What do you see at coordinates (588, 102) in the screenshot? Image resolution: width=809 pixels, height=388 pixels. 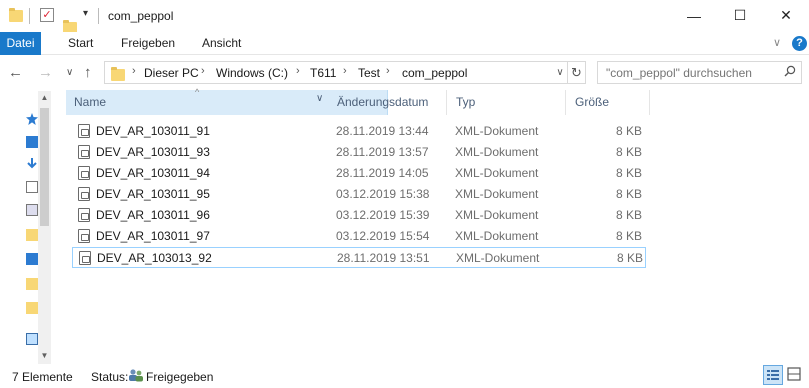 I see `column-size: Größe` at bounding box center [588, 102].